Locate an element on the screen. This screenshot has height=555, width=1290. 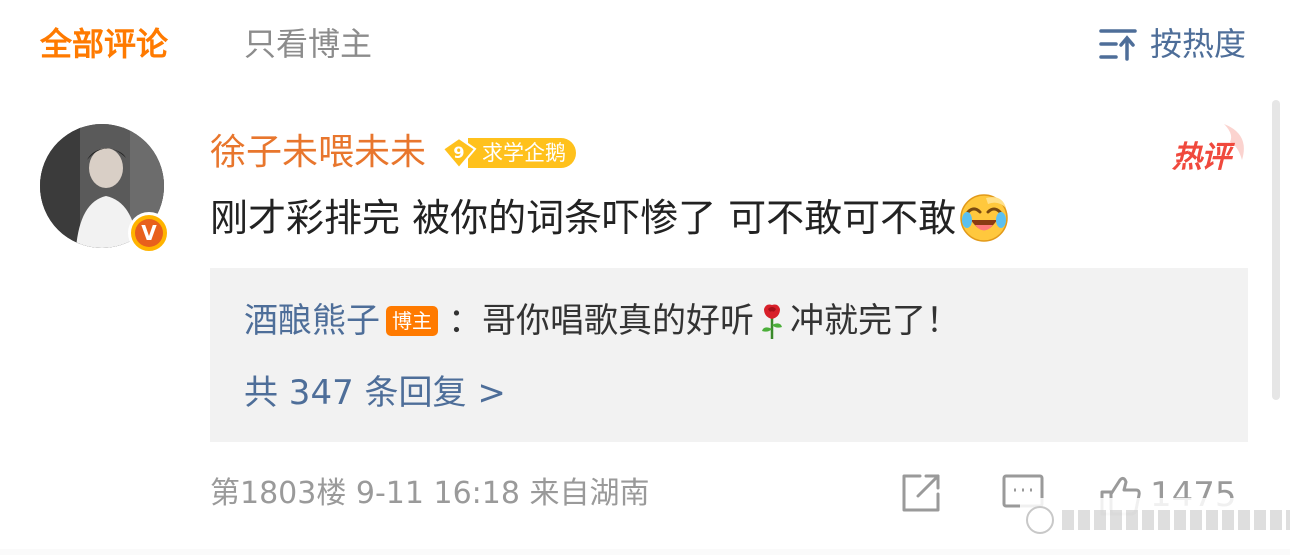
watermark is located at coordinates (1155, 520).